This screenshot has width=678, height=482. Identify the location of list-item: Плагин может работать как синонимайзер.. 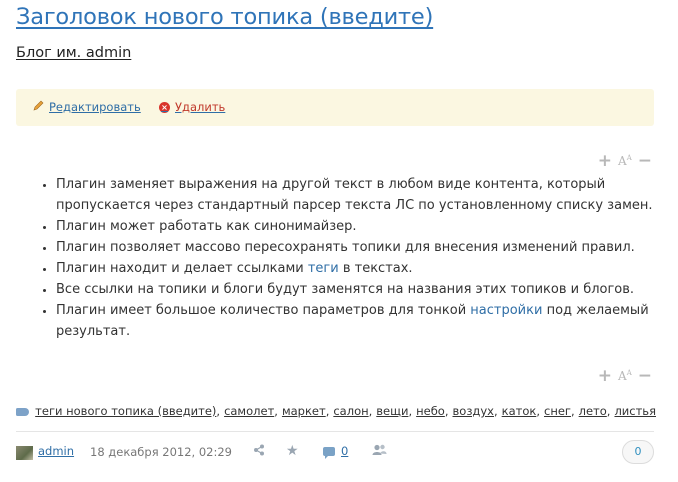
(366, 226).